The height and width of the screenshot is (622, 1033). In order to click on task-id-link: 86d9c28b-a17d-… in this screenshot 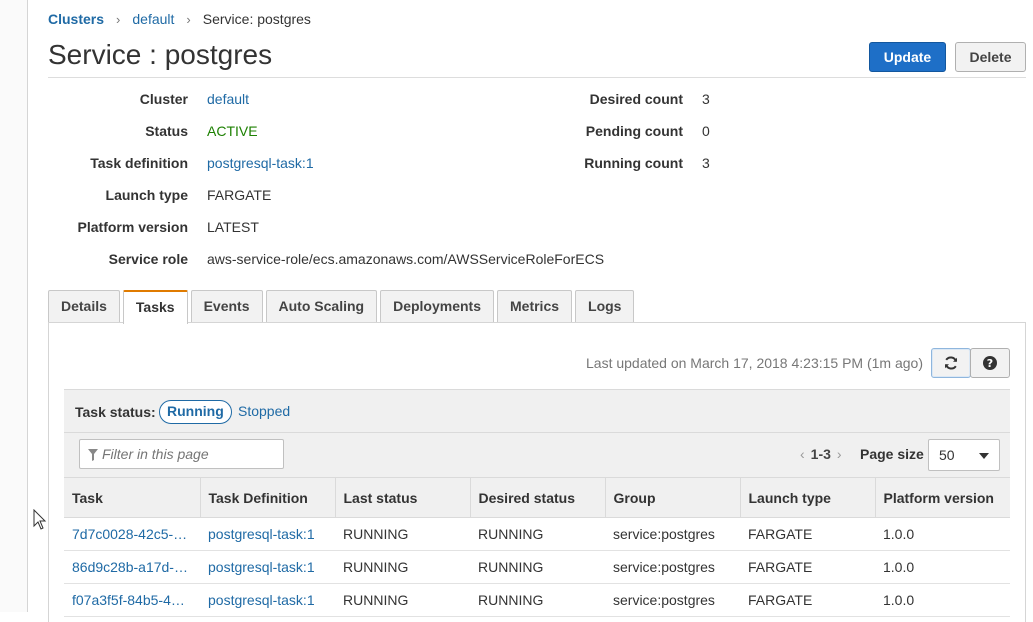, I will do `click(130, 567)`.